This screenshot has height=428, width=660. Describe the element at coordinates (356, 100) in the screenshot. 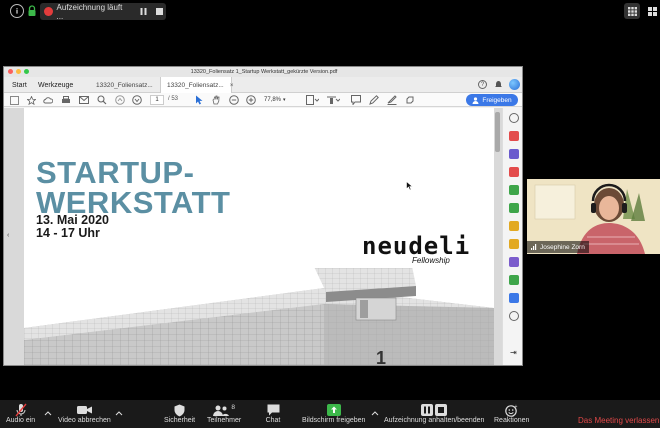

I see `comment-icon` at that location.